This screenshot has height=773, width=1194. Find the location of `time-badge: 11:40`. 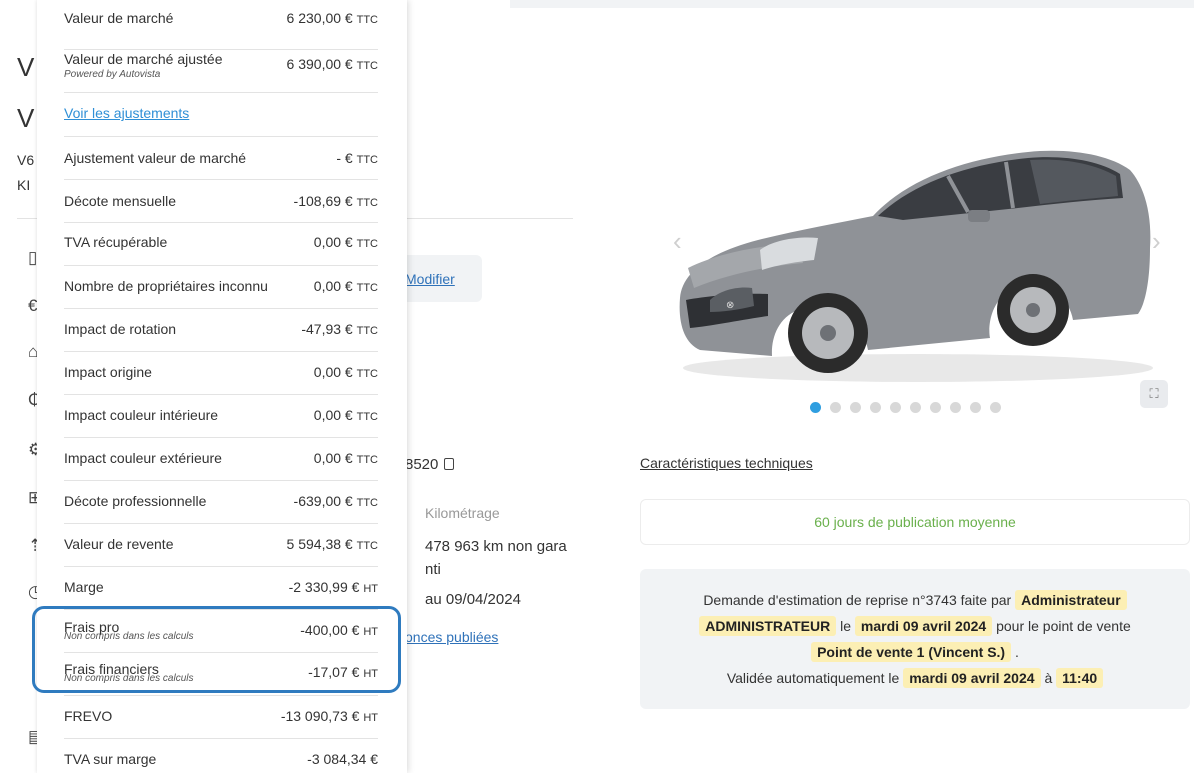

time-badge: 11:40 is located at coordinates (1080, 678).